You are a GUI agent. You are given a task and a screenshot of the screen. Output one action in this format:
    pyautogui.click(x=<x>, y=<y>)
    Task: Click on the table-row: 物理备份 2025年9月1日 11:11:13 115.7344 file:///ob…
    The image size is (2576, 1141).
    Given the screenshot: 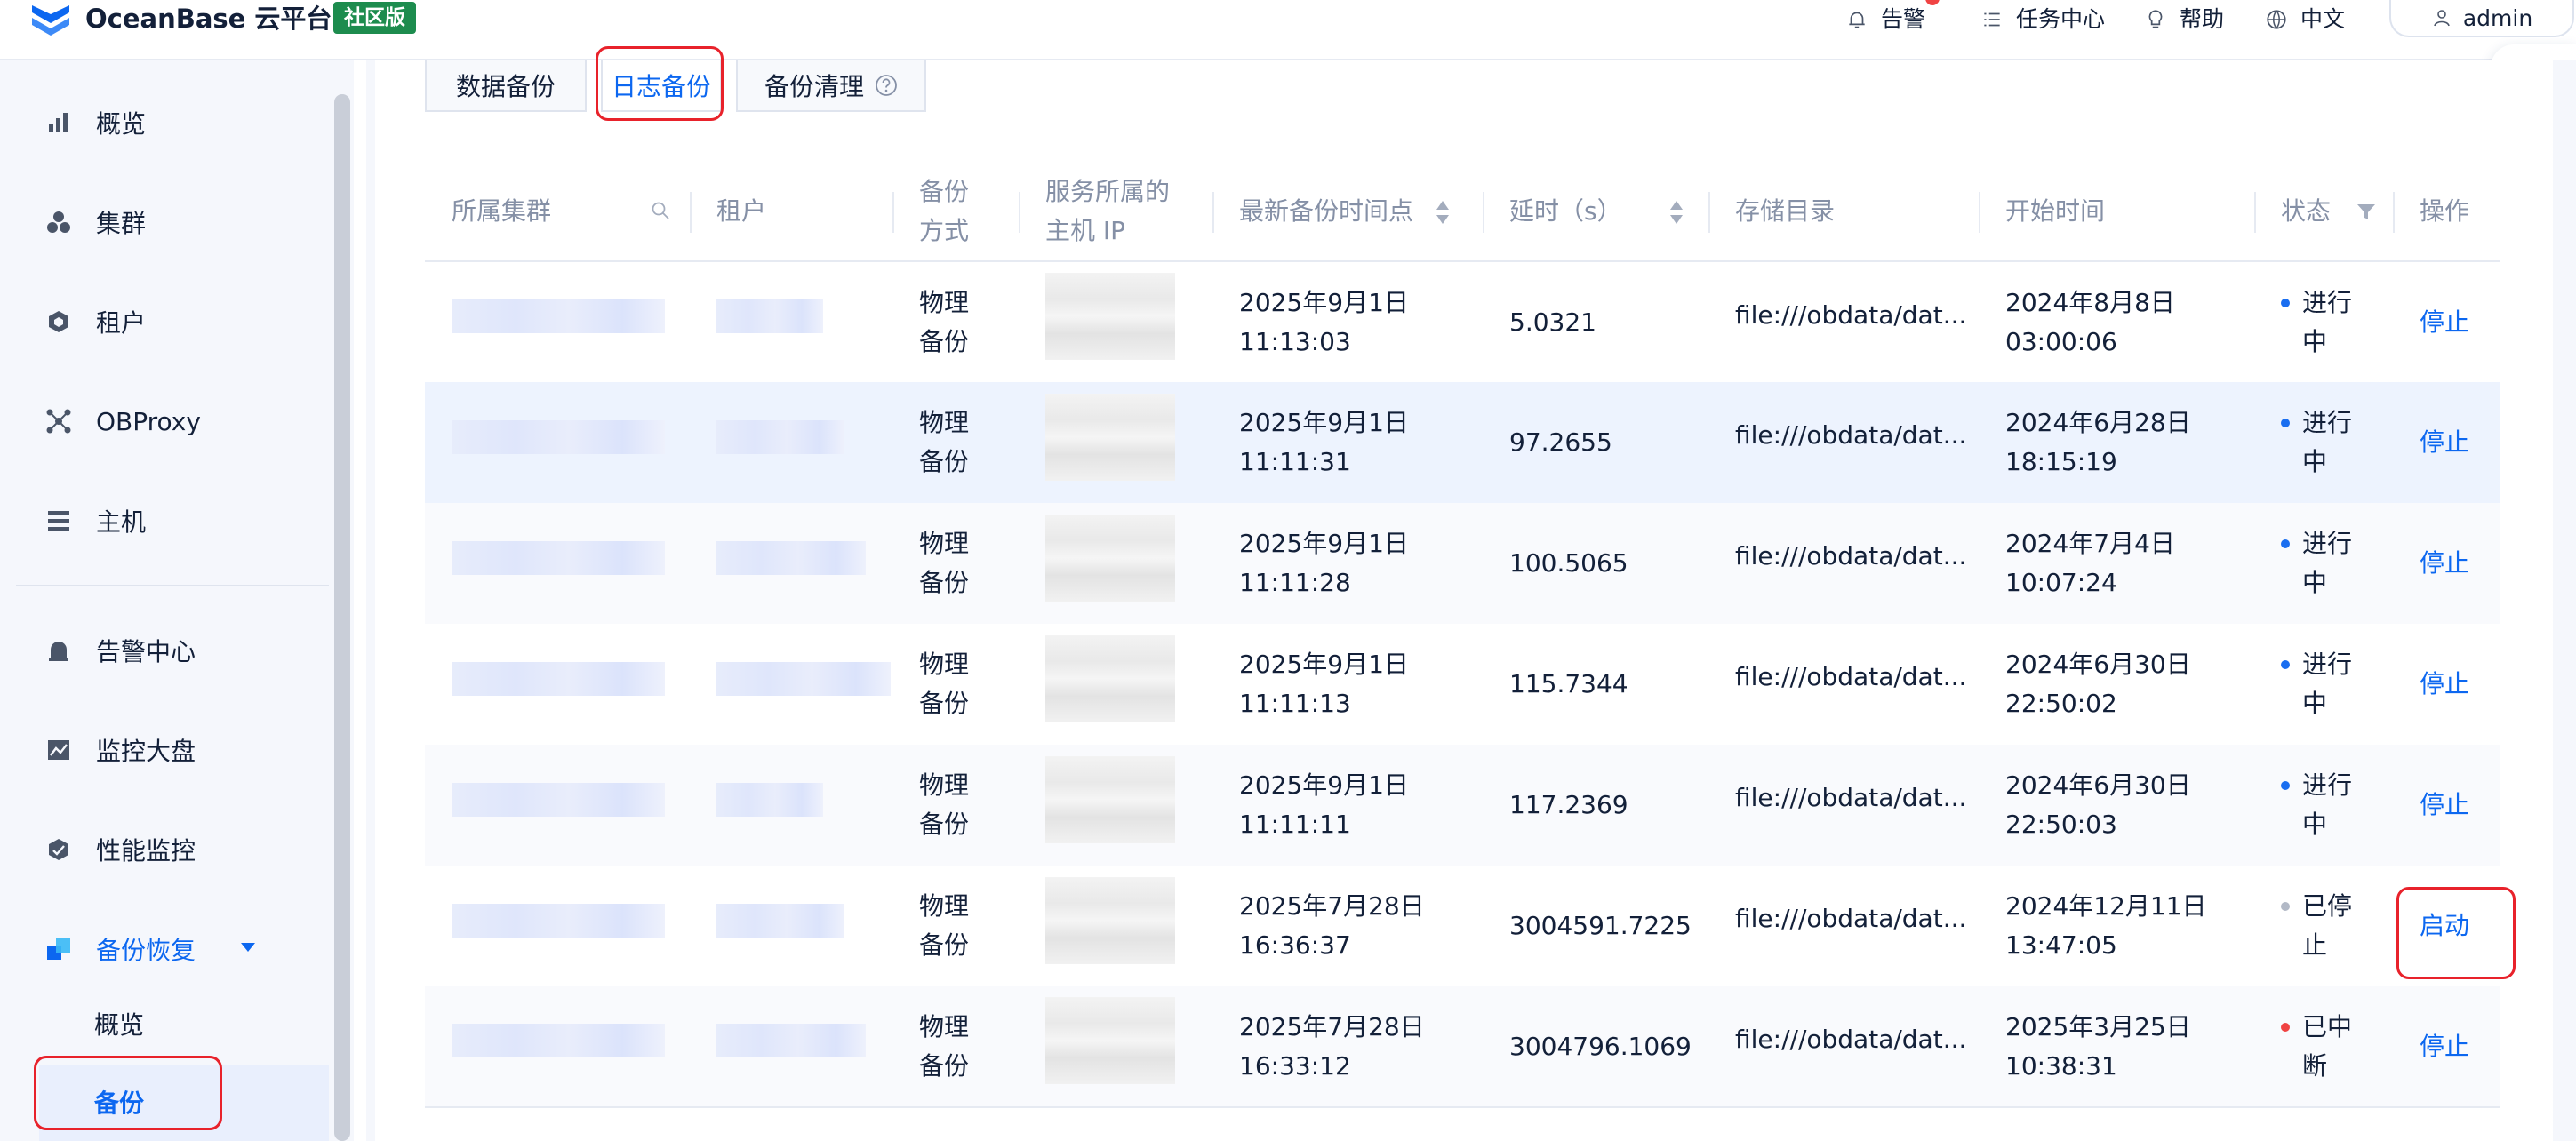 What is the action you would take?
    pyautogui.click(x=1462, y=684)
    